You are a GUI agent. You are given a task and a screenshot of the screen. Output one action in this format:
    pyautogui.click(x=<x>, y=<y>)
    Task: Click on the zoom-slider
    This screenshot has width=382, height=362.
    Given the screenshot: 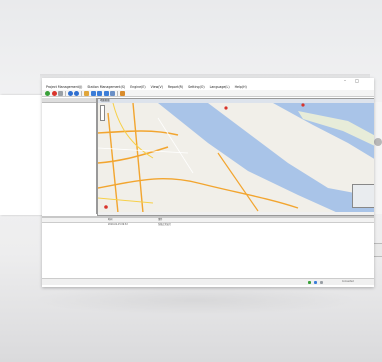 What is the action you would take?
    pyautogui.click(x=102, y=113)
    